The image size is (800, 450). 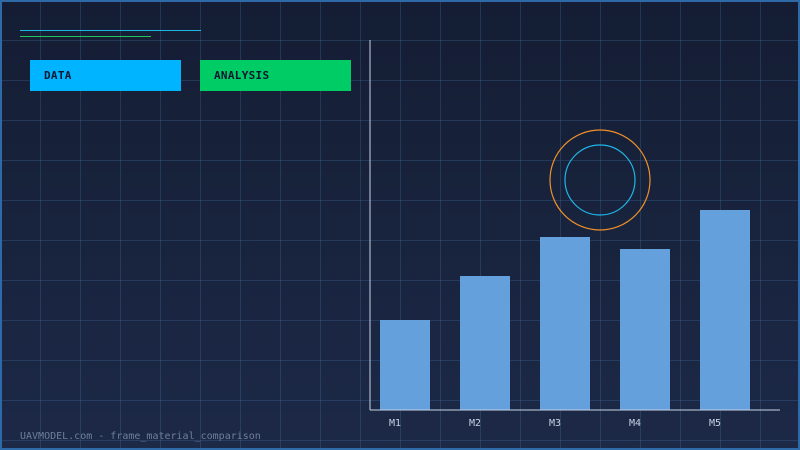 I want to click on target-rings, so click(x=600, y=180).